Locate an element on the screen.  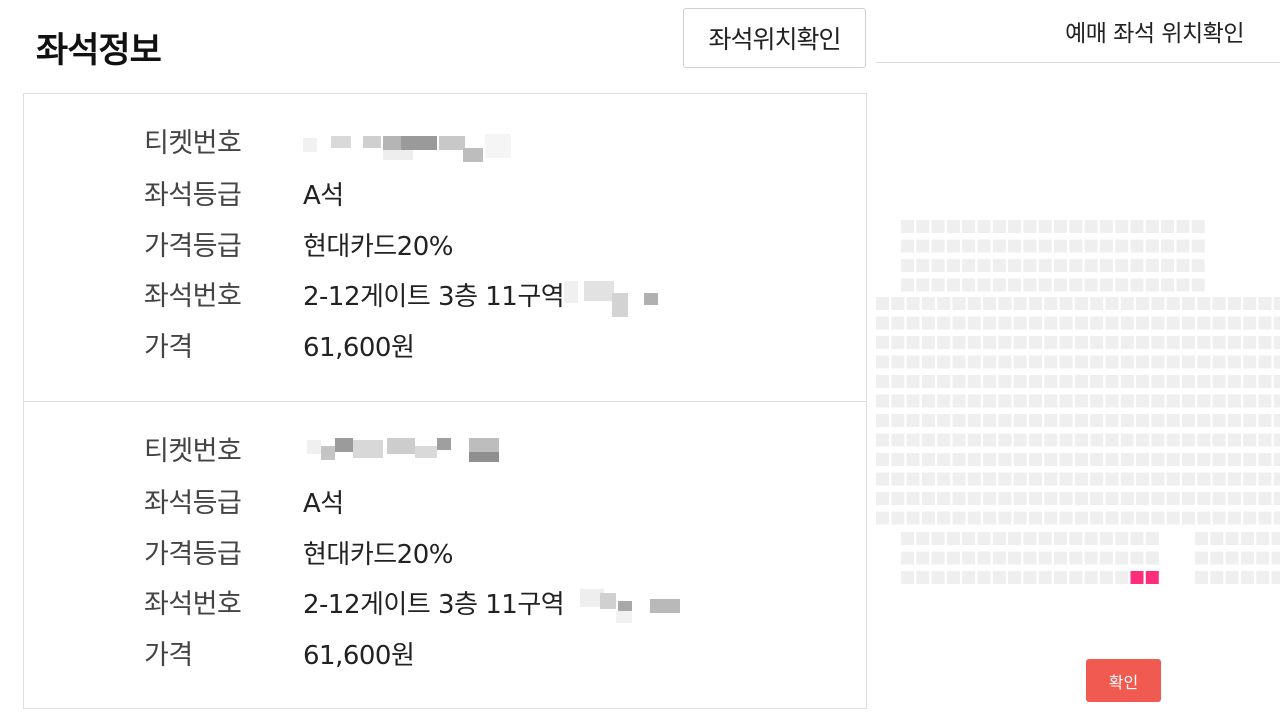
price-value: 61,600원 is located at coordinates (359, 656).